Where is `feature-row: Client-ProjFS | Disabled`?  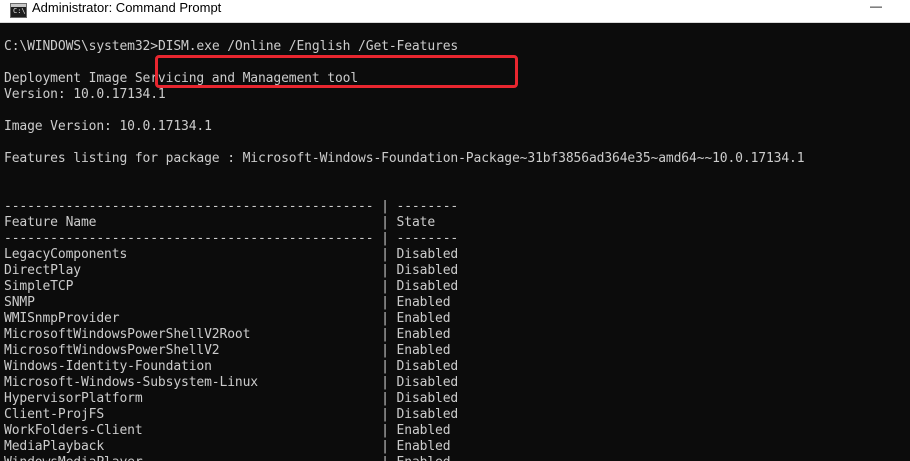 feature-row: Client-ProjFS | Disabled is located at coordinates (231, 415).